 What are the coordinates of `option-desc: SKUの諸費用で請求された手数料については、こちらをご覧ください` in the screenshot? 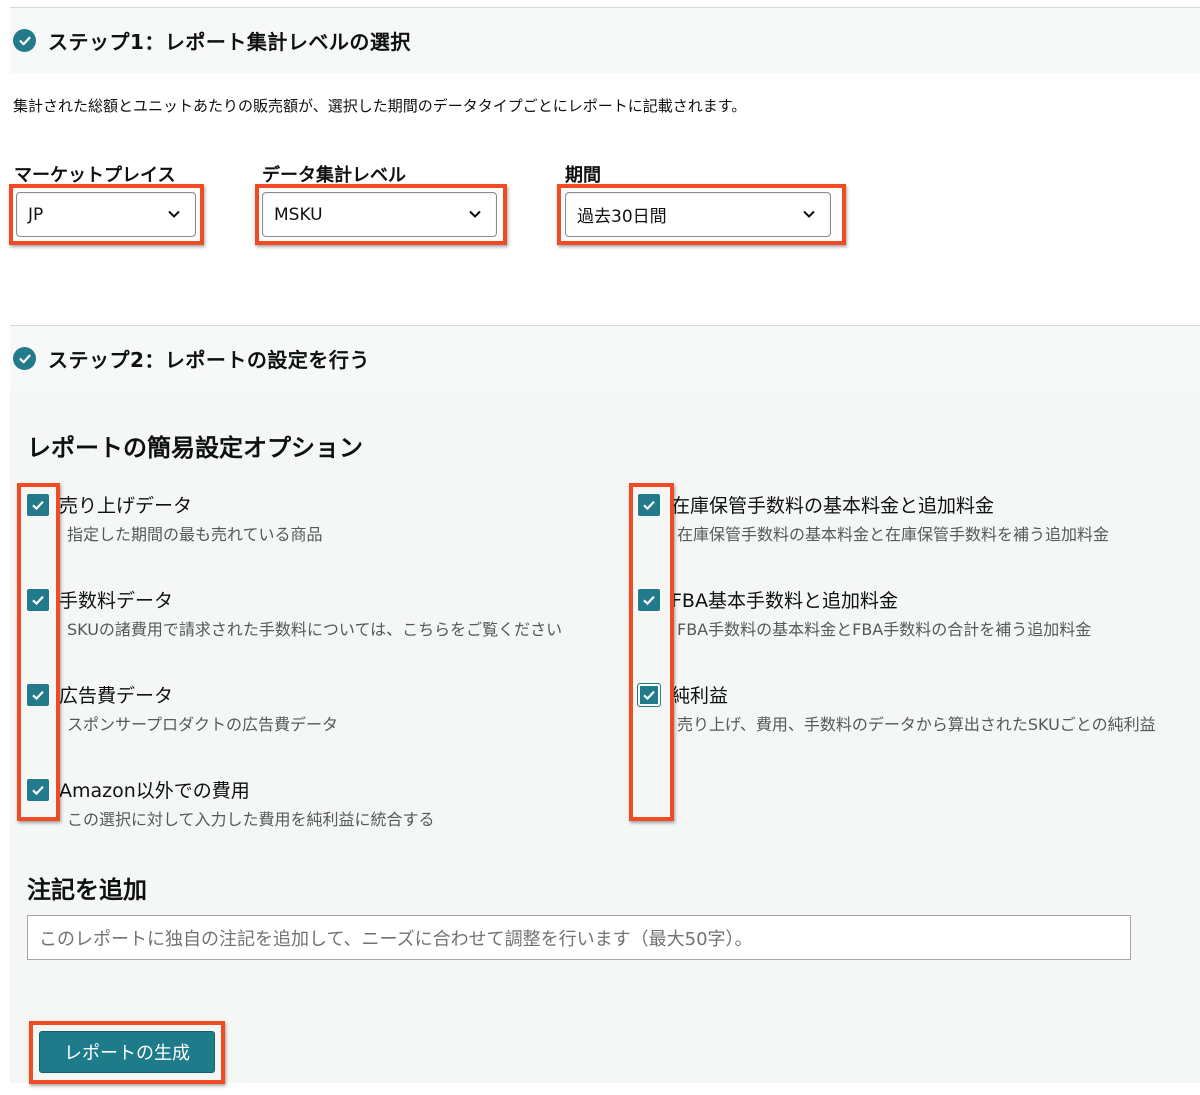 It's located at (315, 629).